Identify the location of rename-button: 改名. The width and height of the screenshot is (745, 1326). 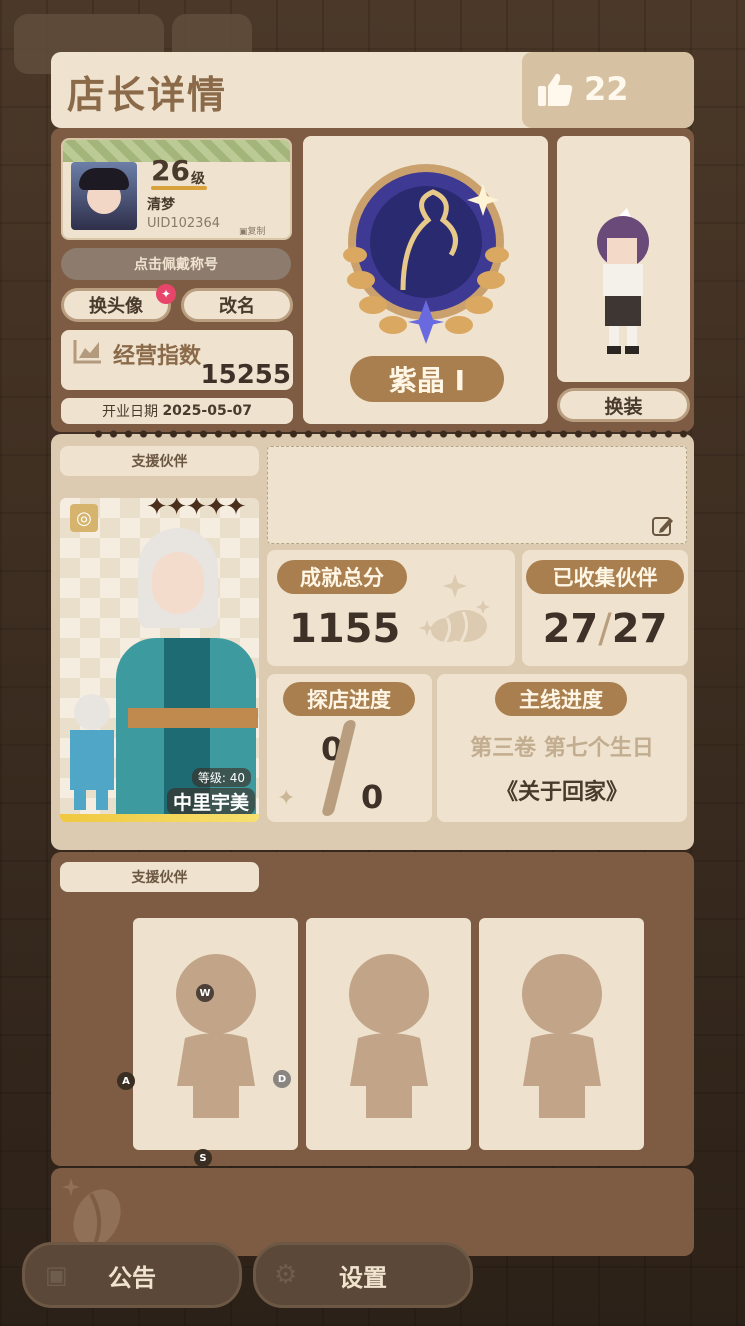
(237, 305).